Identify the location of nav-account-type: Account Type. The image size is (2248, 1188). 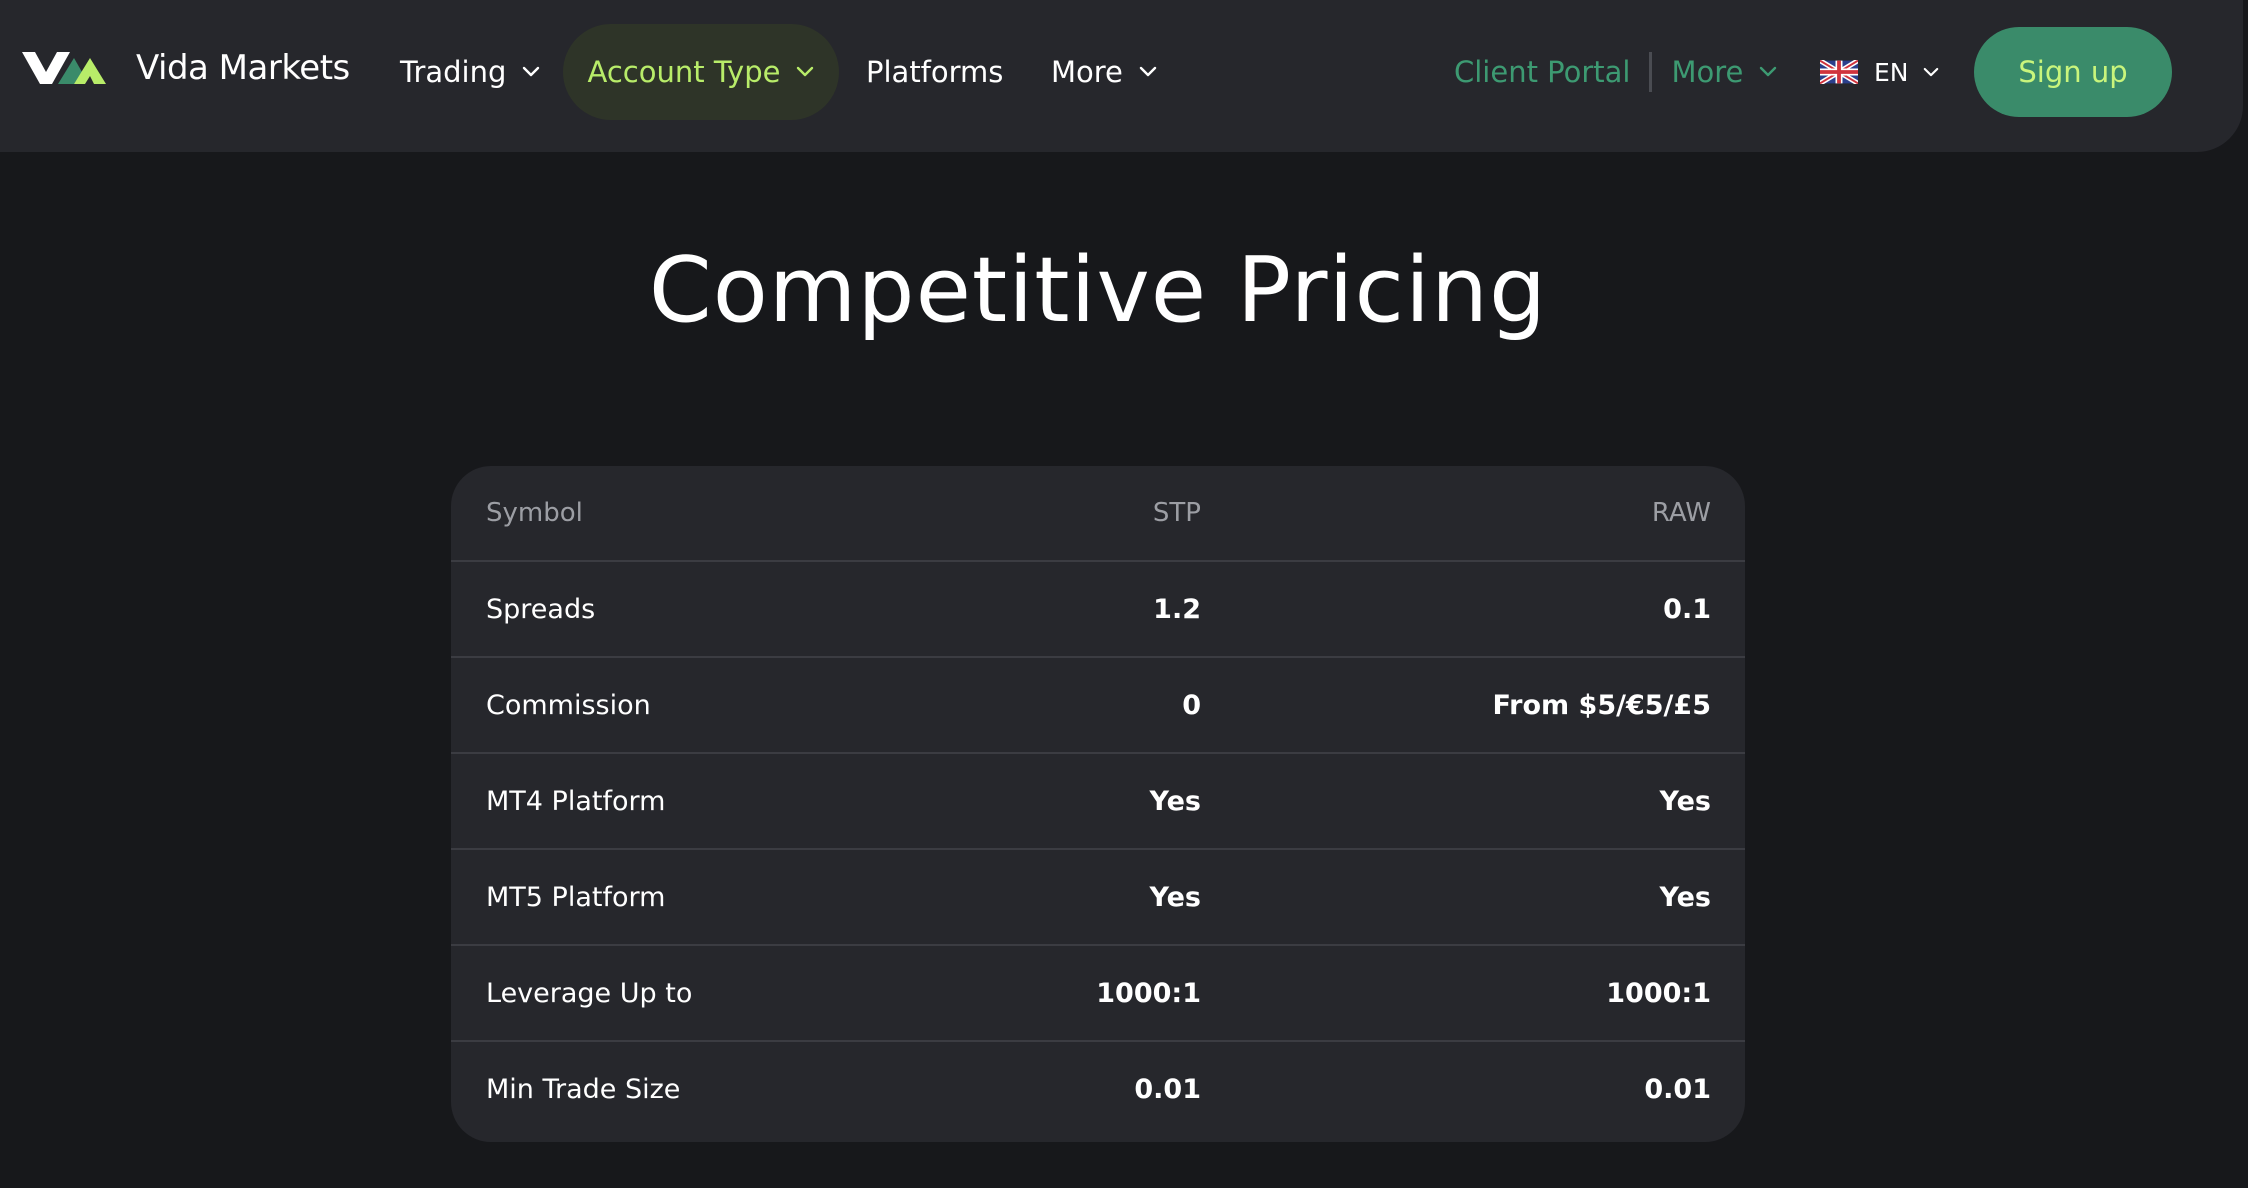
(701, 72).